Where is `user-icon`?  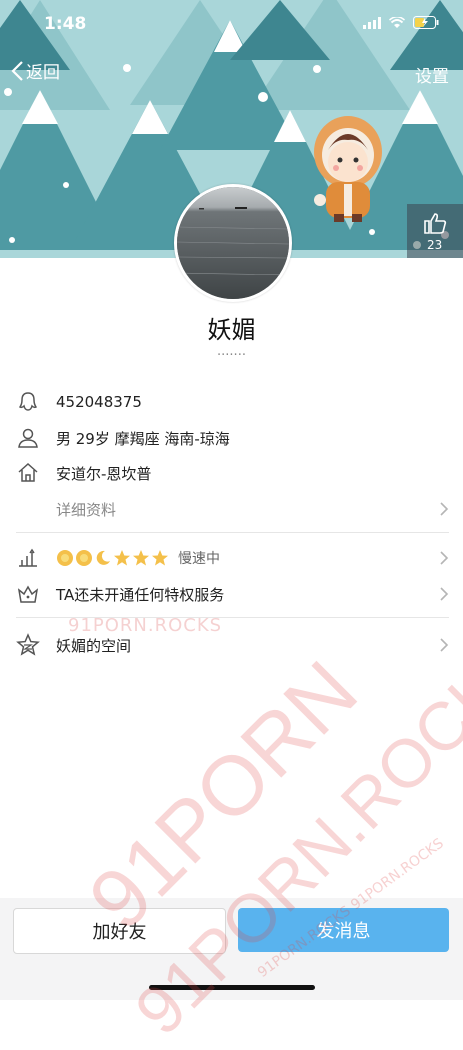 user-icon is located at coordinates (28, 438).